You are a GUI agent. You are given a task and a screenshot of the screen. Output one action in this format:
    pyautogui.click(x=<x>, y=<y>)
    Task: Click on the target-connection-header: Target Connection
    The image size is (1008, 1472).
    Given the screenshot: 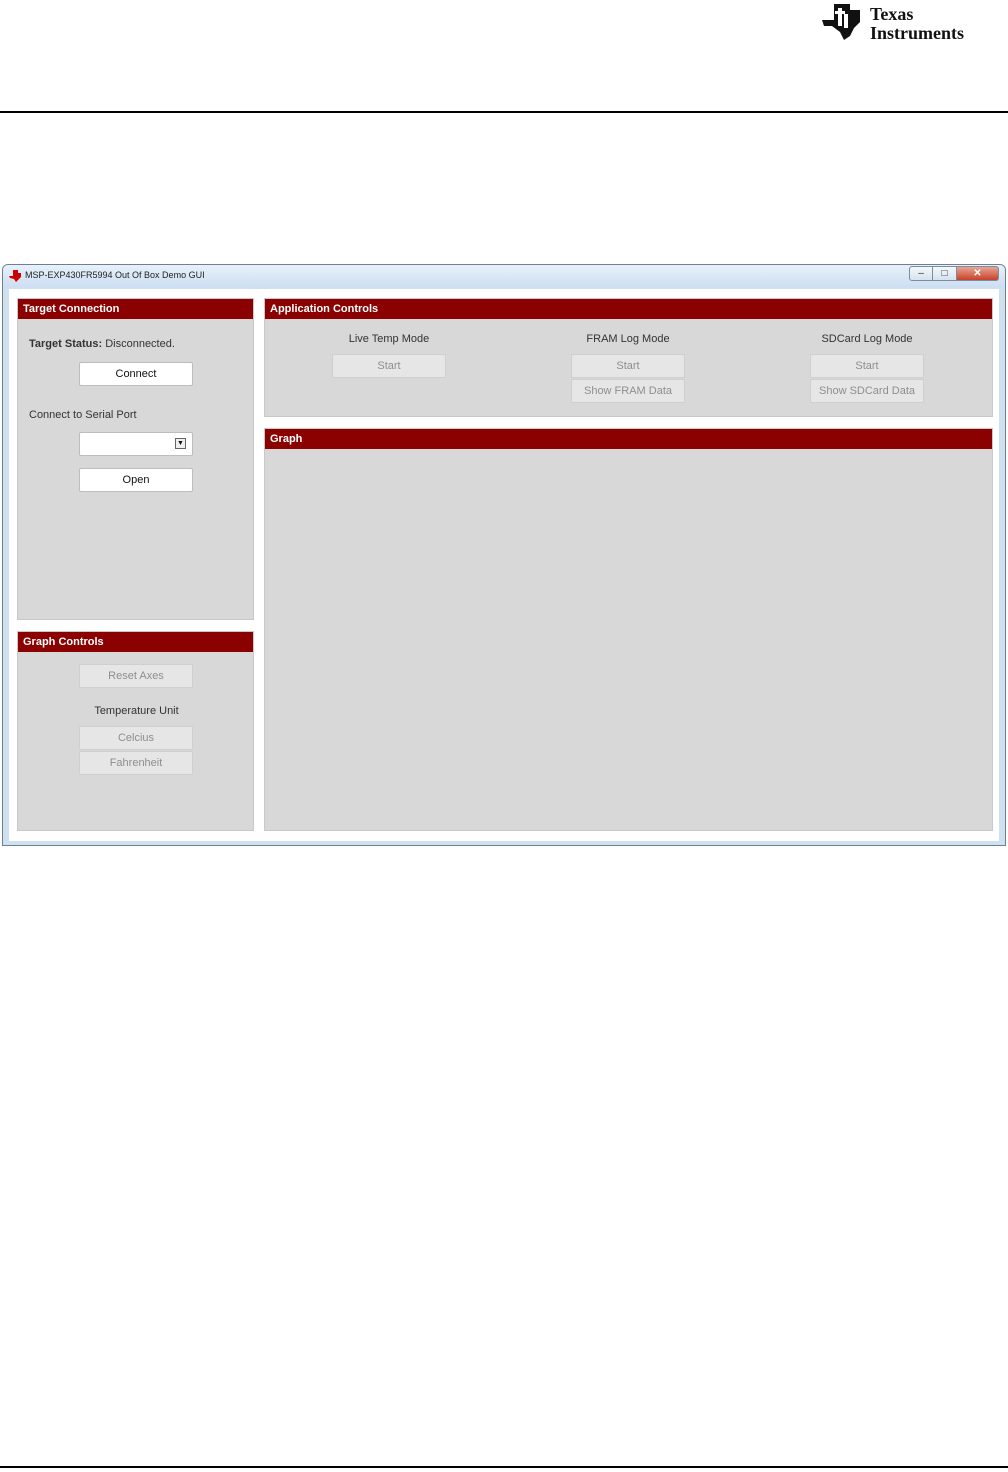 What is the action you would take?
    pyautogui.click(x=135, y=309)
    